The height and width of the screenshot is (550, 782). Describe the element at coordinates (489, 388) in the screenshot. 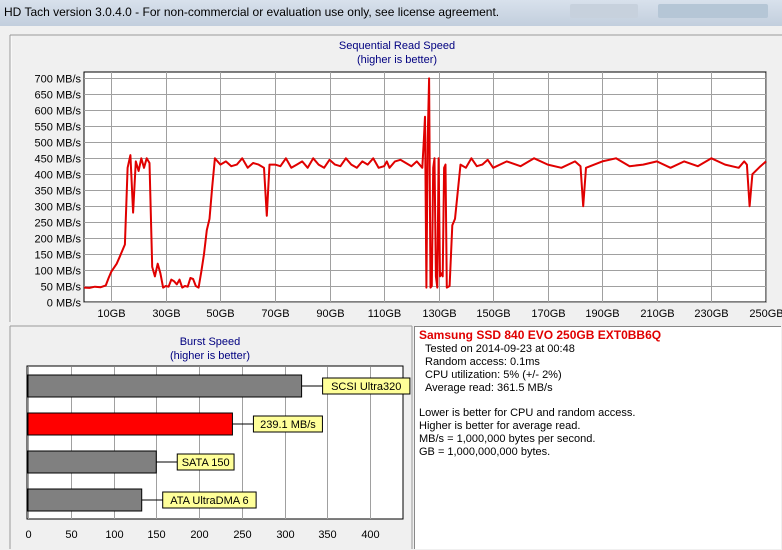

I see `average-read: Average read: 361.5 MB/s` at that location.